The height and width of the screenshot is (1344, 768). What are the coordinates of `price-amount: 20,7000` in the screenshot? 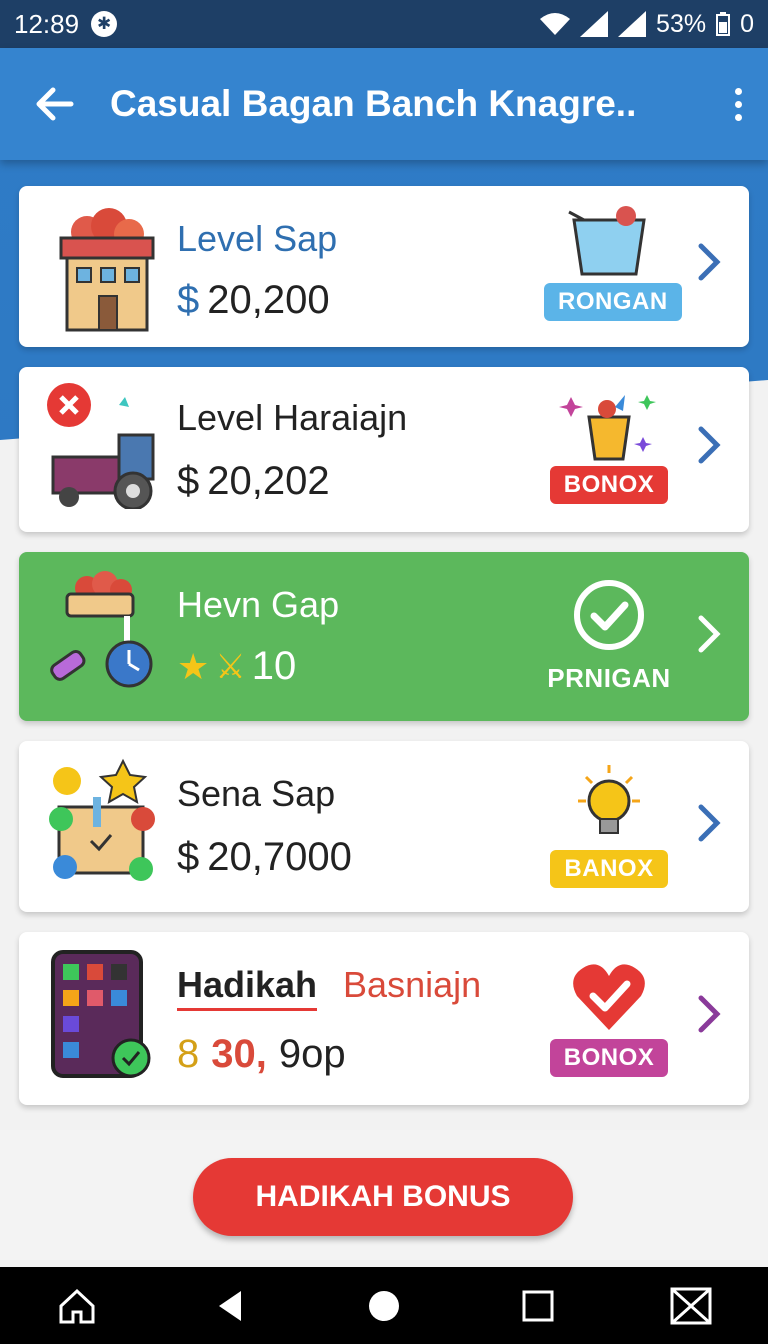 It's located at (279, 857).